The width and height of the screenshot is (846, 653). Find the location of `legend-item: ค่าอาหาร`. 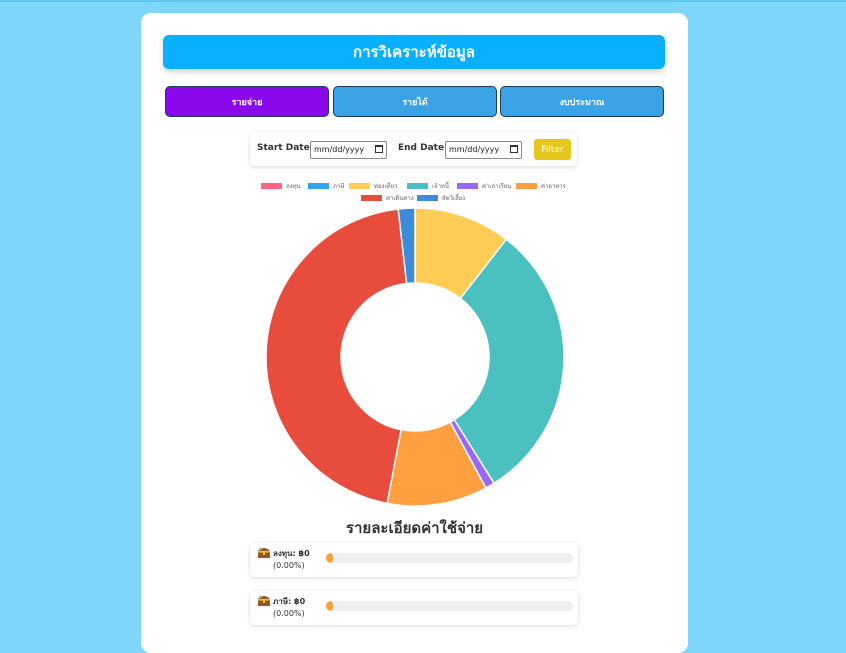

legend-item: ค่าอาหาร is located at coordinates (541, 185).